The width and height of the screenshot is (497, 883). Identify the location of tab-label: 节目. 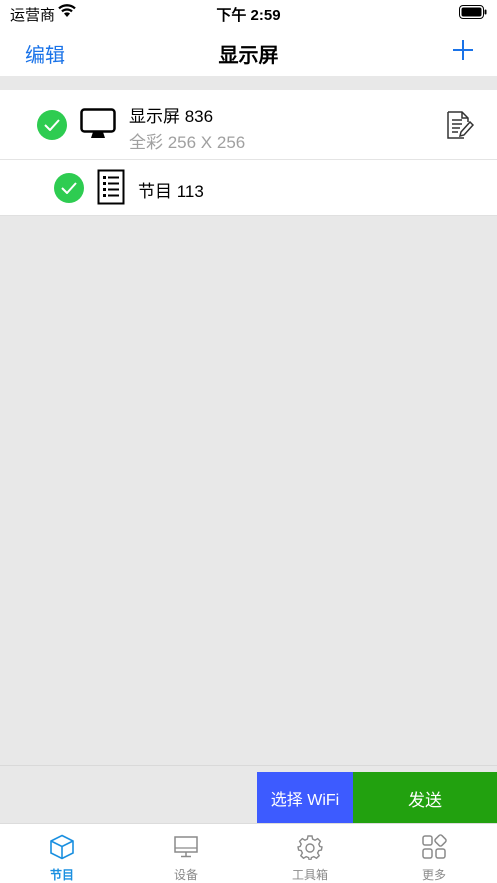
(61, 875).